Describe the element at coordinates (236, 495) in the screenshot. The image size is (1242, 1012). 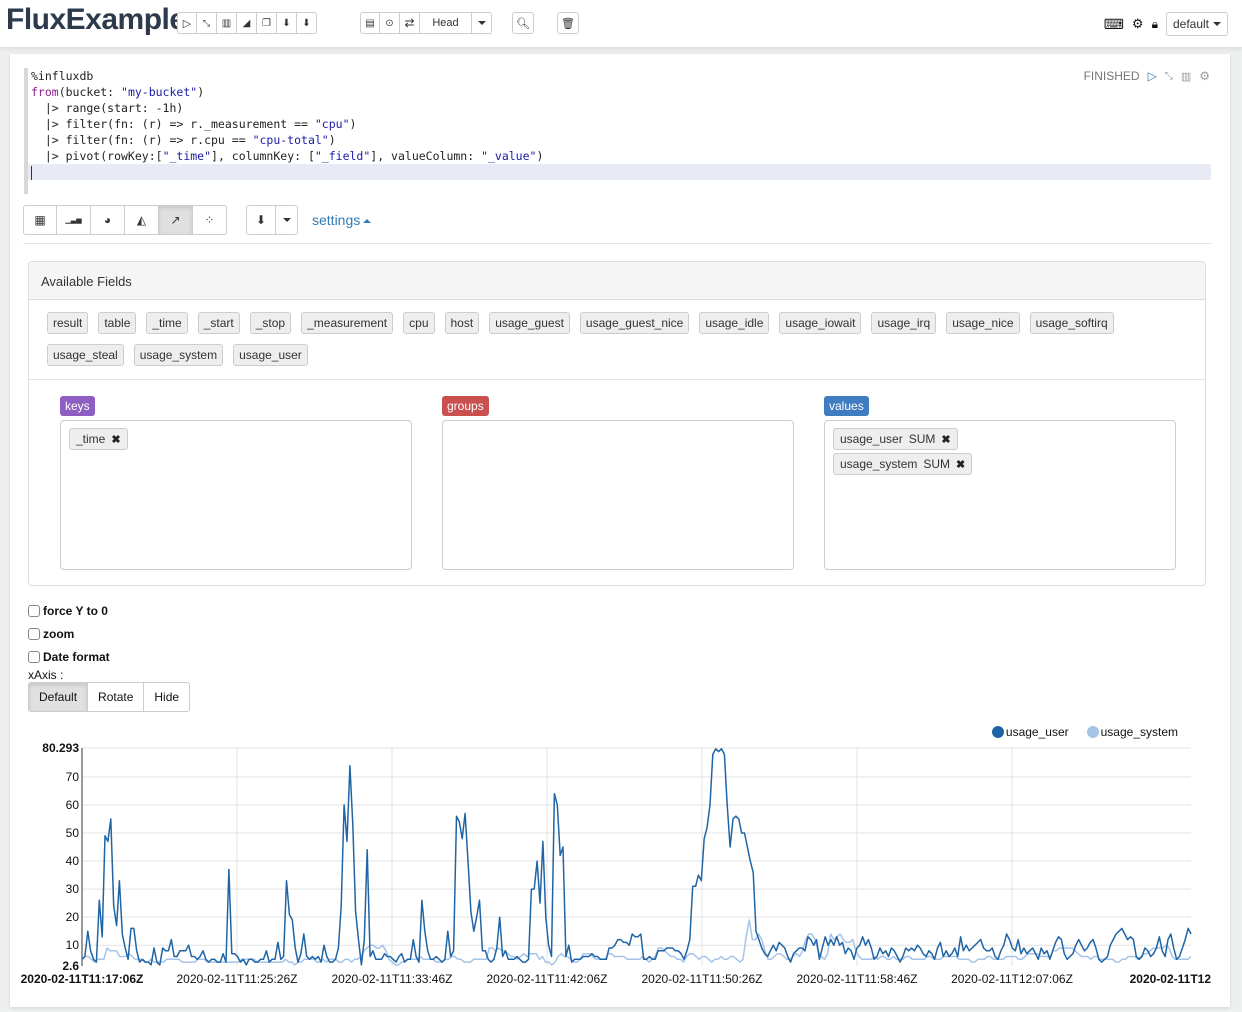
I see `keys-dropzone: _time ✖` at that location.